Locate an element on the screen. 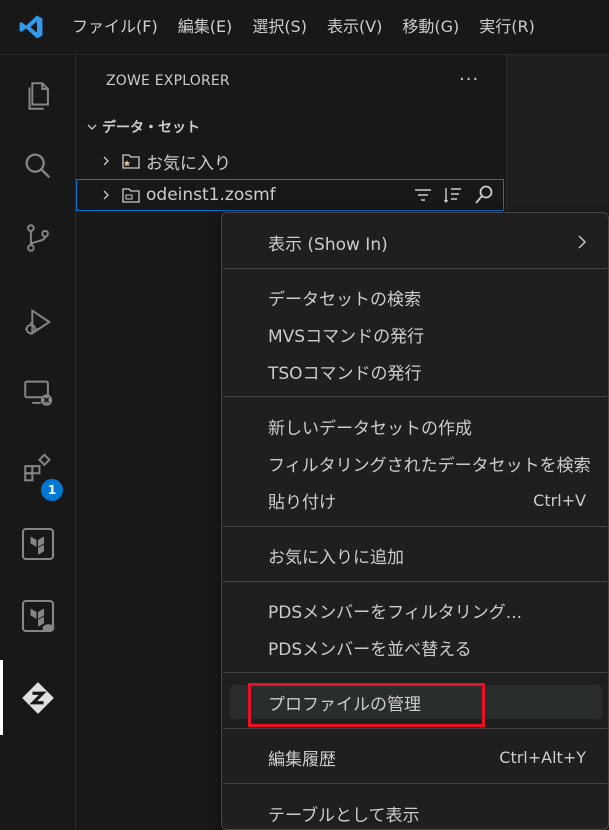 The height and width of the screenshot is (830, 609). favorite-folder-icon is located at coordinates (131, 161).